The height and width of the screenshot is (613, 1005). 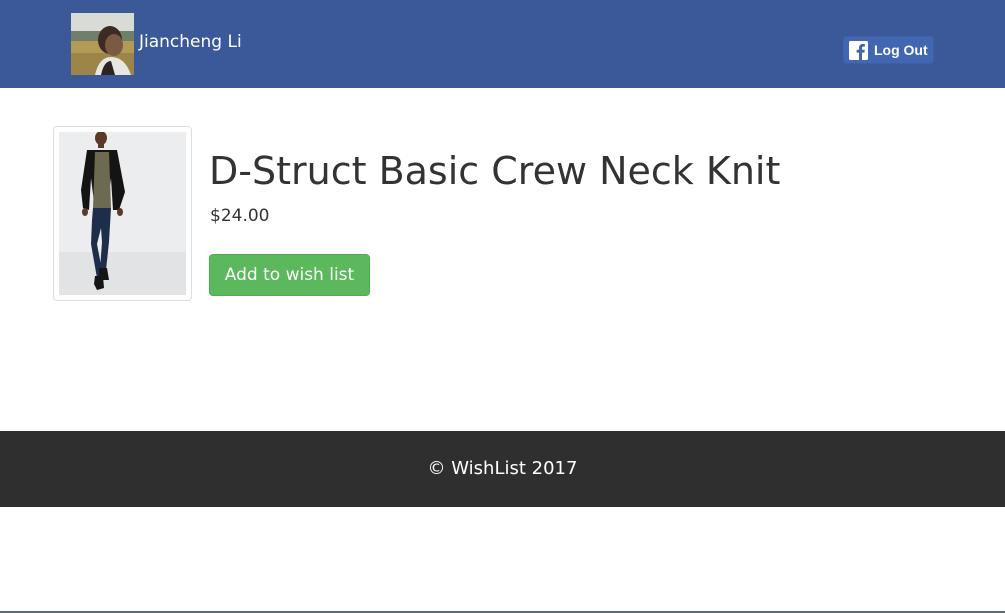 I want to click on avatar, so click(x=102, y=44).